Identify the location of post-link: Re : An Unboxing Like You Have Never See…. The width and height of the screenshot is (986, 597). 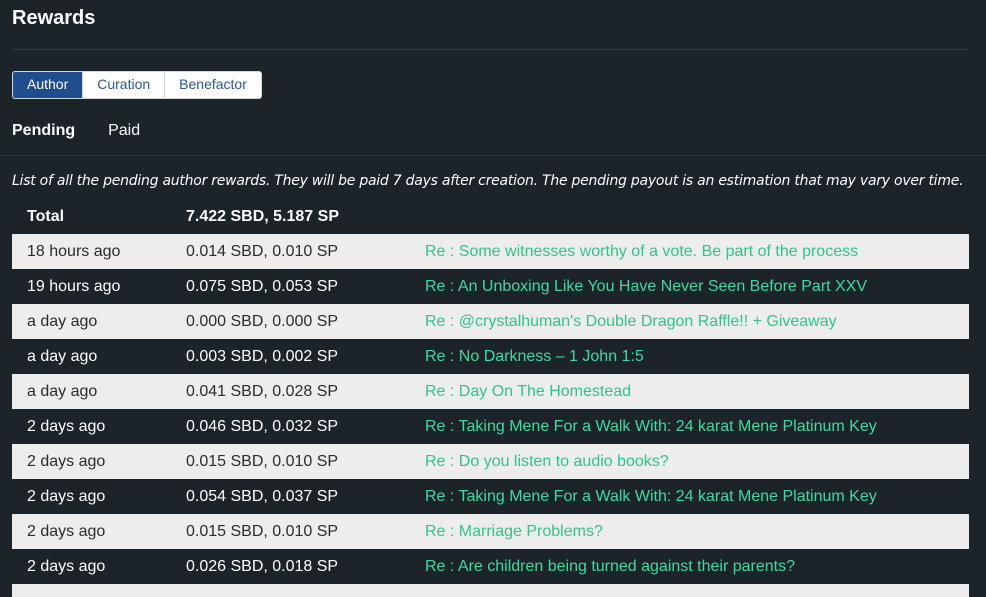
(646, 287).